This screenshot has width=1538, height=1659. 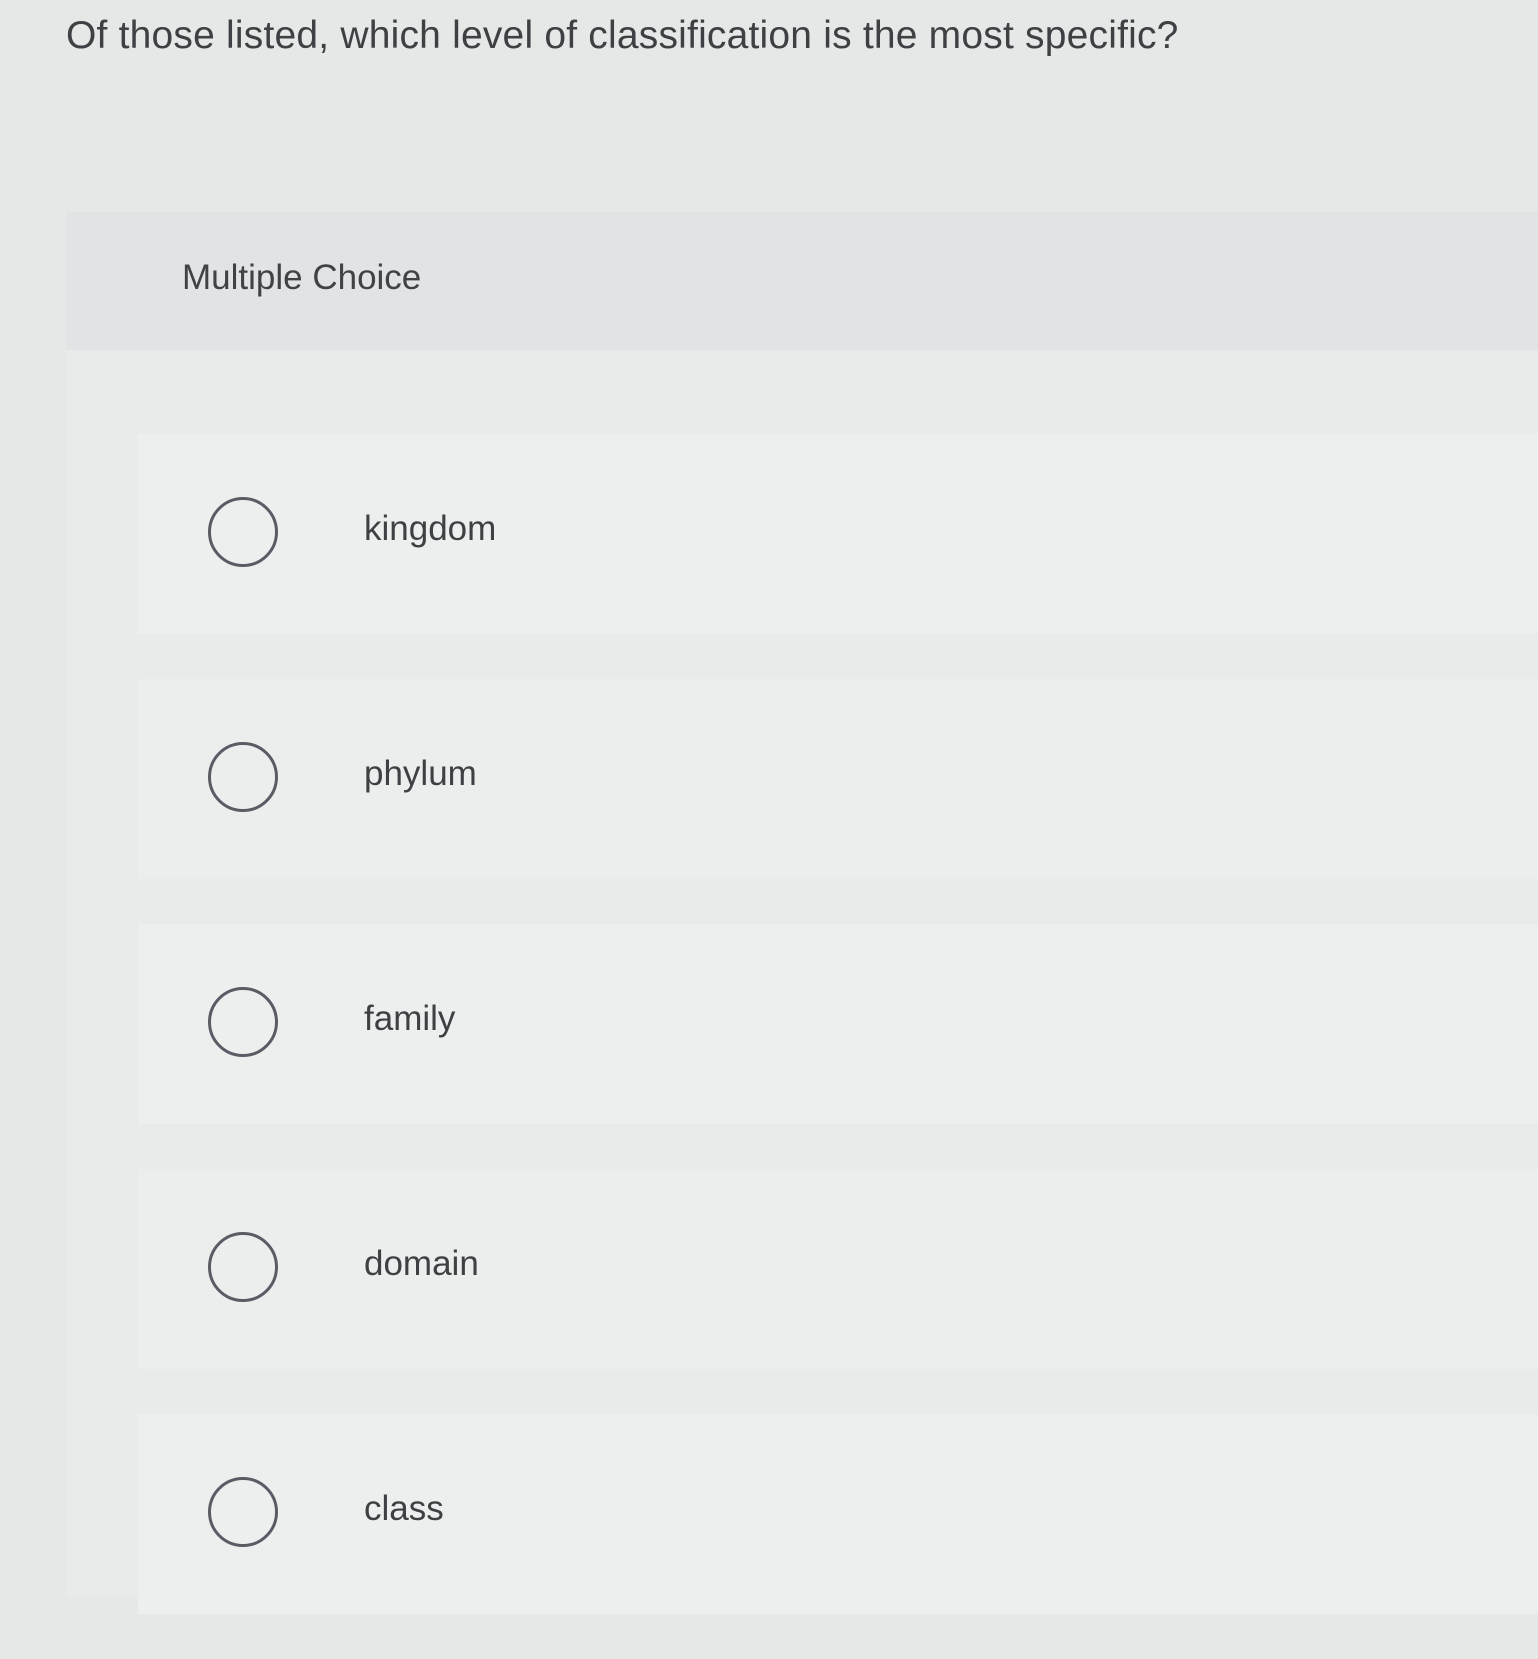 I want to click on option-label: family, so click(x=409, y=1019).